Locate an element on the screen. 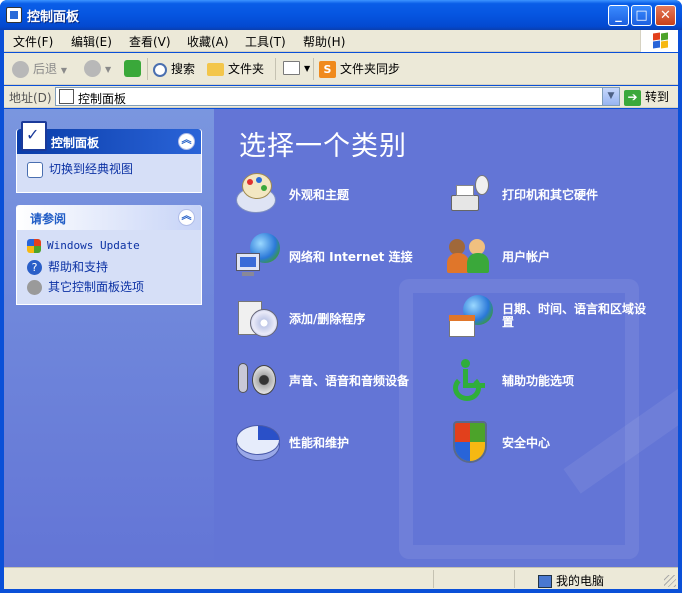  folder-icon is located at coordinates (215, 69).